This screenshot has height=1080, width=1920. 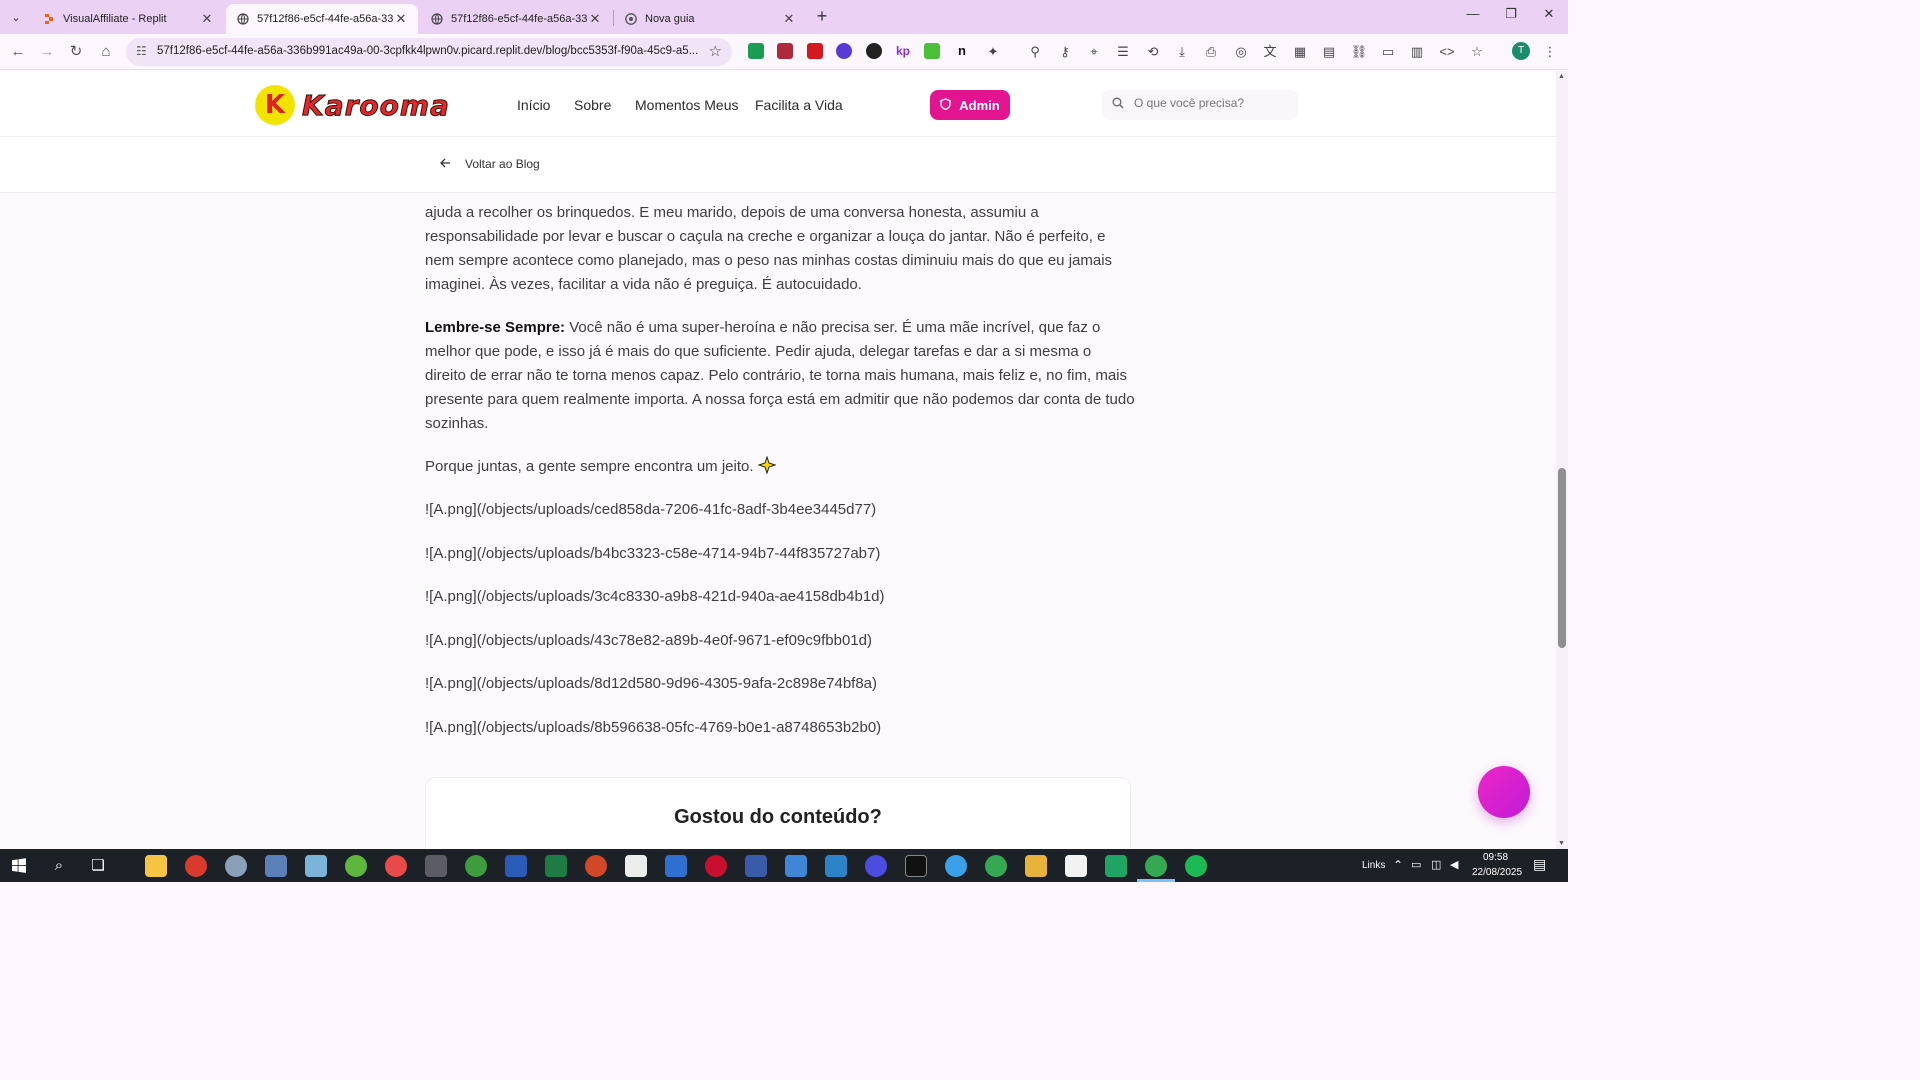 What do you see at coordinates (636, 866) in the screenshot?
I see `document-icon` at bounding box center [636, 866].